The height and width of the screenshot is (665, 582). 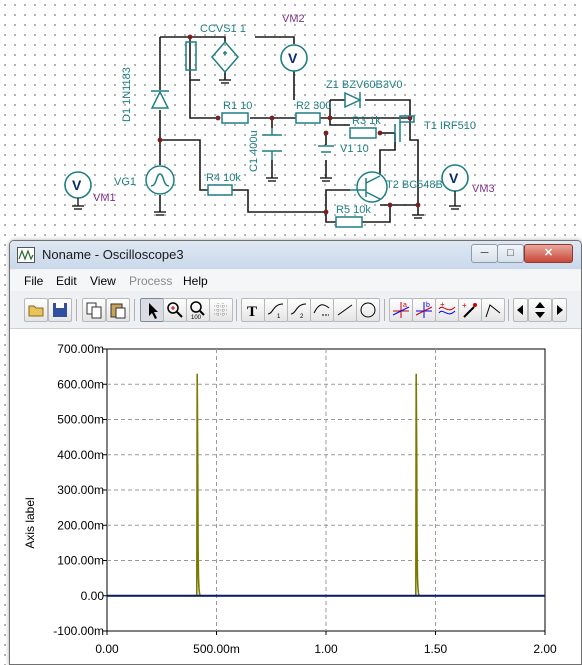 What do you see at coordinates (510, 253) in the screenshot?
I see `maximize-button: □` at bounding box center [510, 253].